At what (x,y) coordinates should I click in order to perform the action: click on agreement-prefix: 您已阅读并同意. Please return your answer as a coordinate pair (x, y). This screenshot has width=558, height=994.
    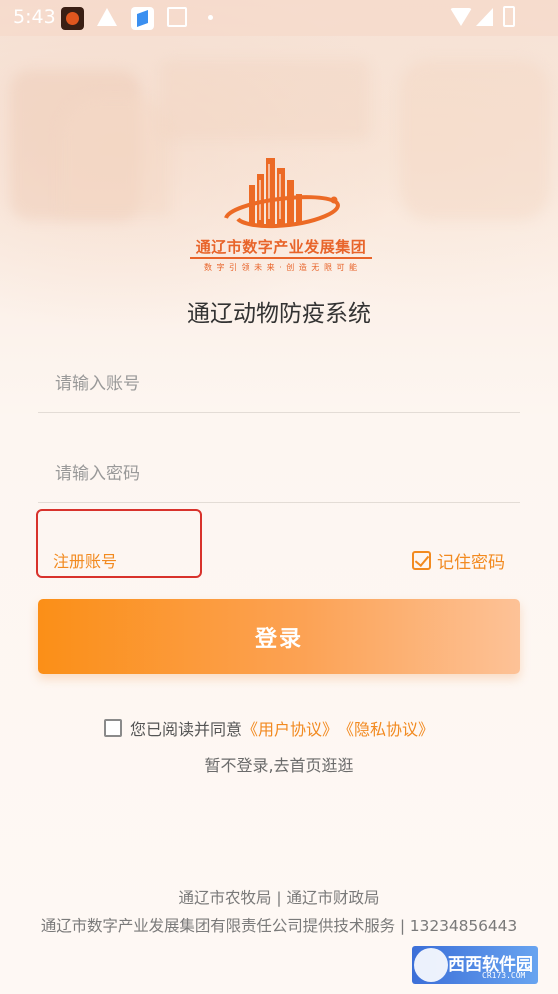
    Looking at the image, I should click on (186, 729).